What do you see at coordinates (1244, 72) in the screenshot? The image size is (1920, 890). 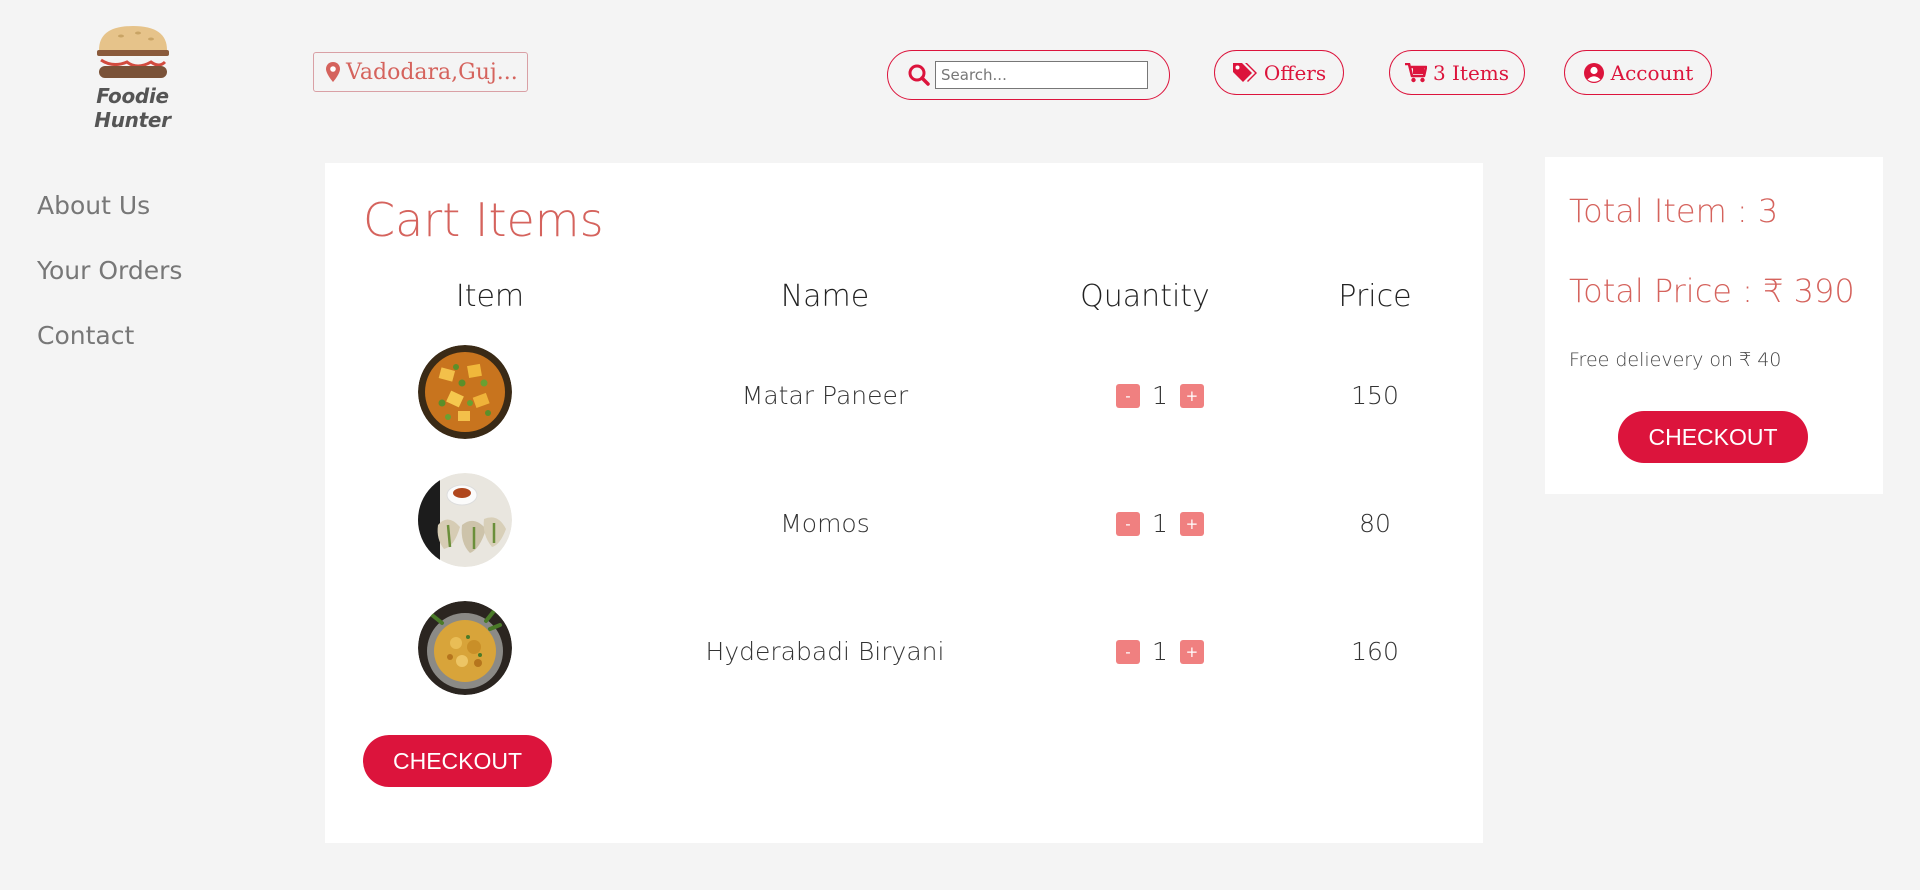 I see `tags-icon` at bounding box center [1244, 72].